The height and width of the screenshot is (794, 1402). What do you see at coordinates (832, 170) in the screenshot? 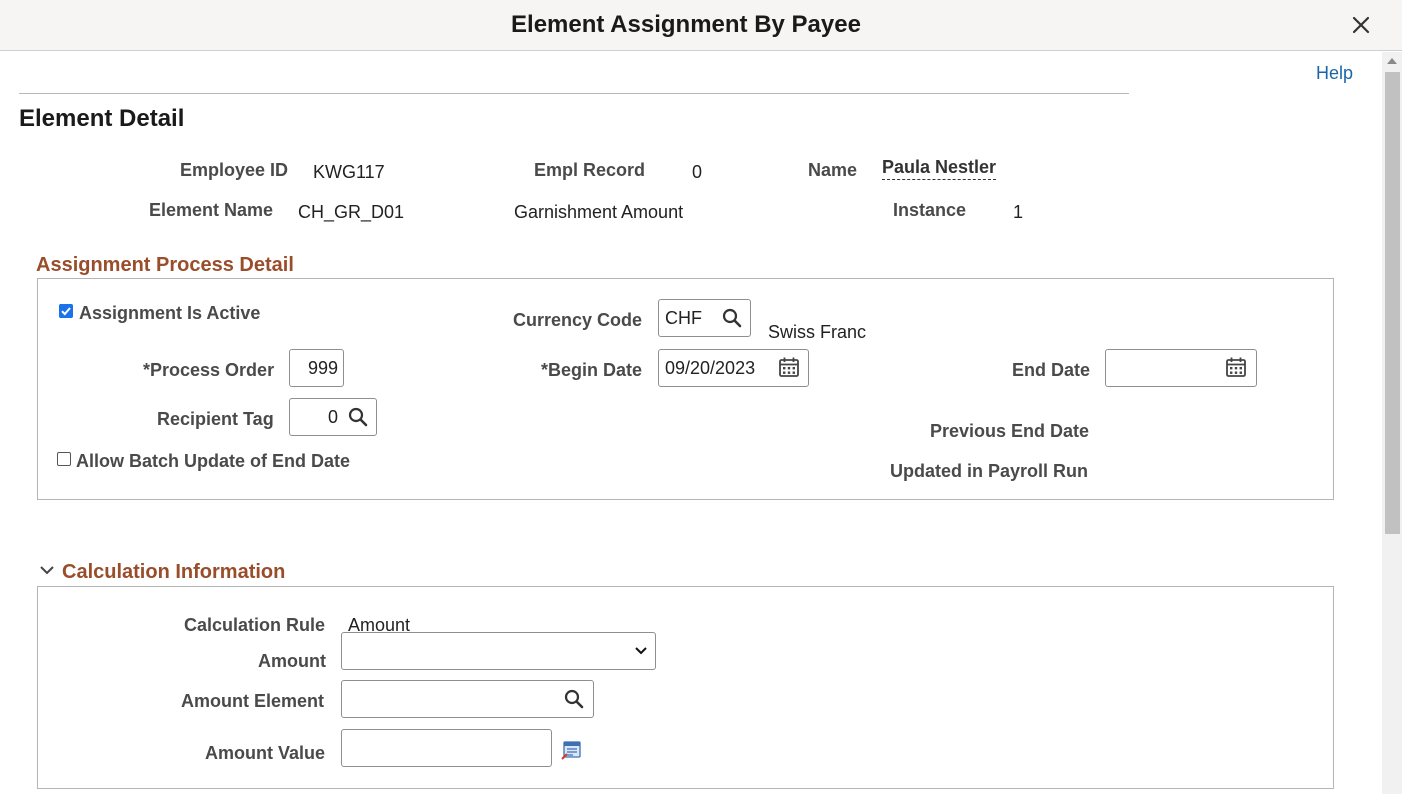
I see `name-label: Name` at bounding box center [832, 170].